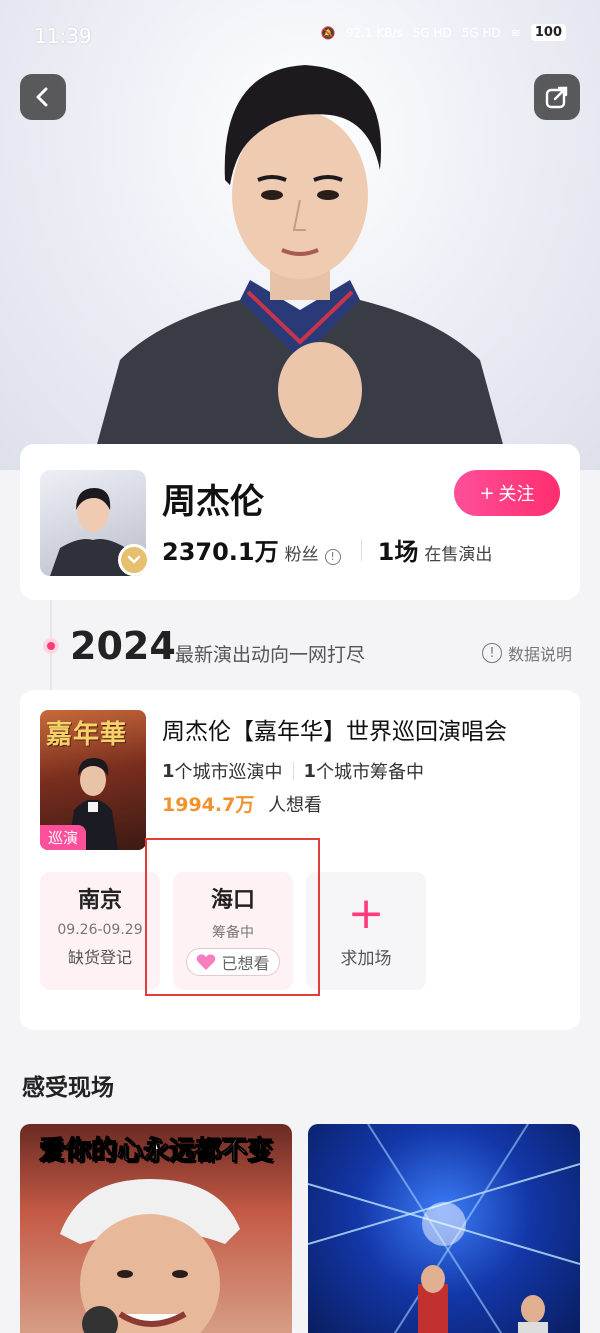 The width and height of the screenshot is (600, 1333). I want to click on video-card: 爱你的心永远都不变, so click(156, 1228).